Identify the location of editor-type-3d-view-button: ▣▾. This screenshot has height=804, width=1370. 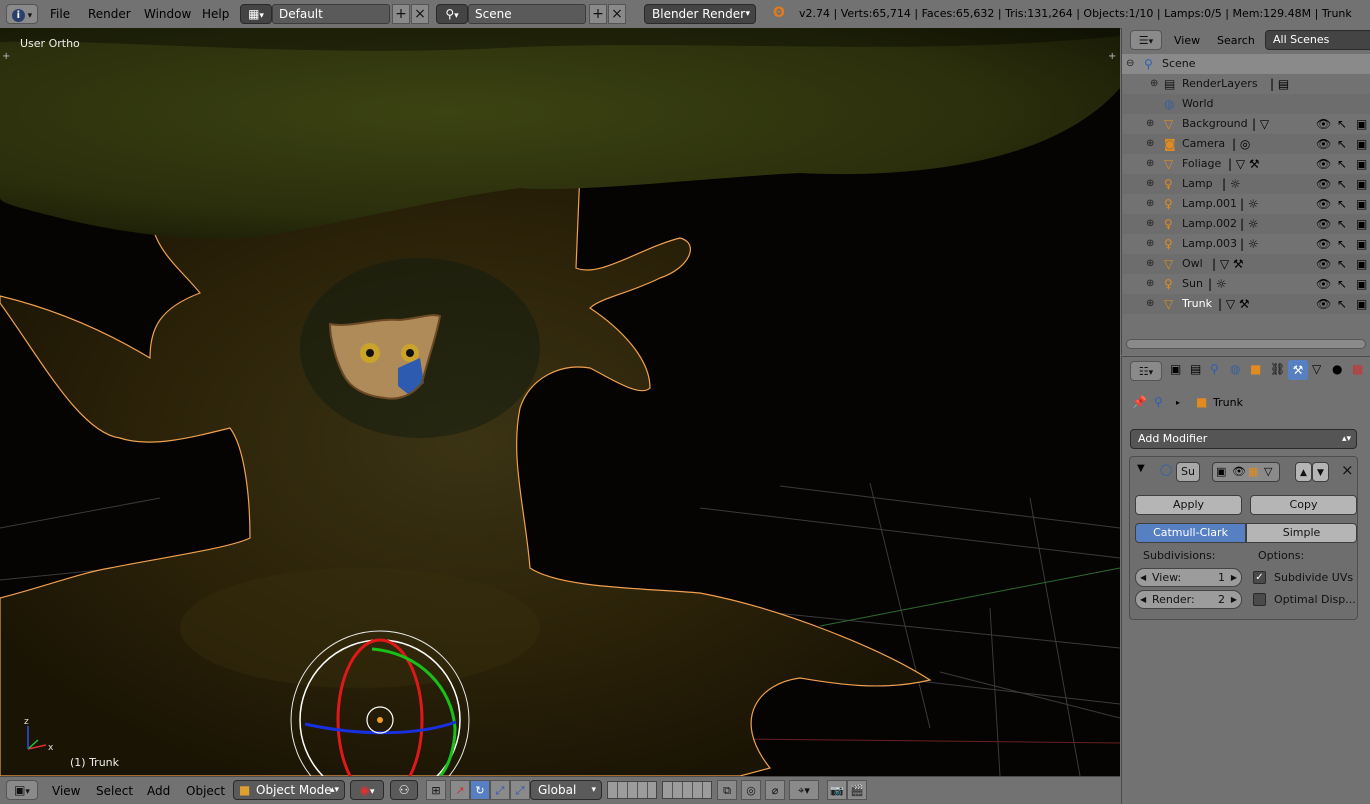
(22, 790).